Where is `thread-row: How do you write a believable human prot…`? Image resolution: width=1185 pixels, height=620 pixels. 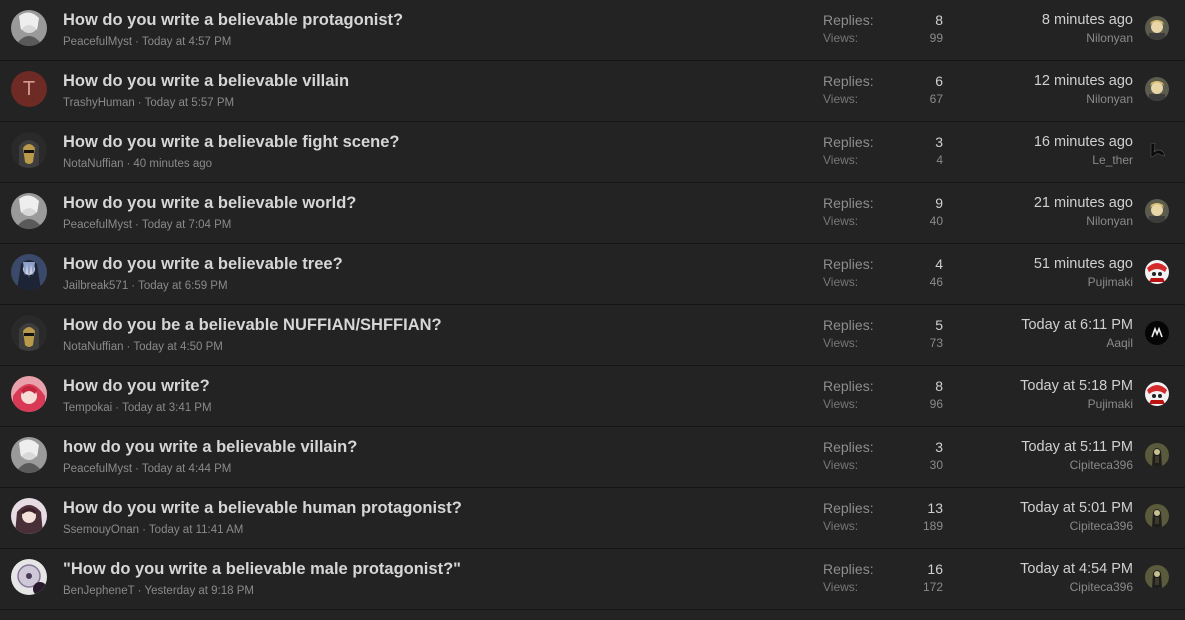 thread-row: How do you write a believable human prot… is located at coordinates (592, 518).